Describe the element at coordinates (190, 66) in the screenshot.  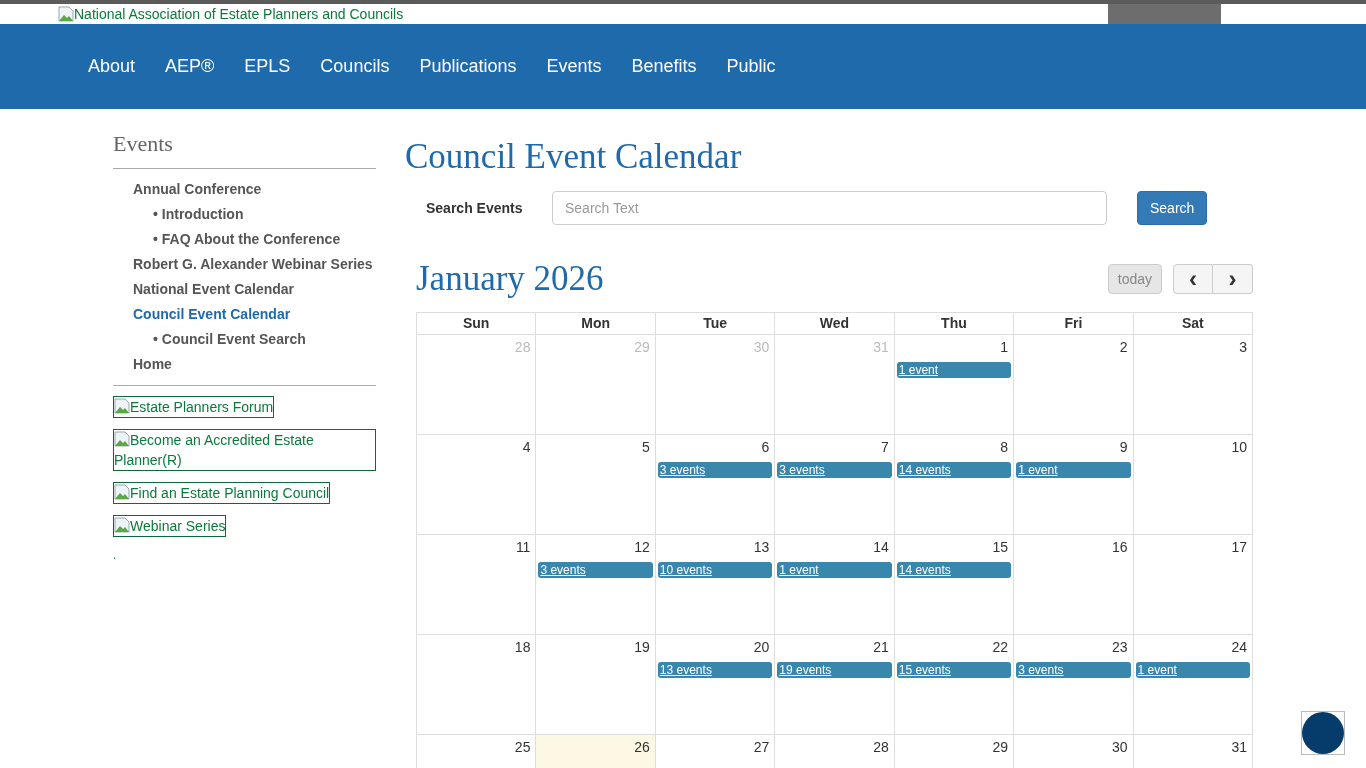
I see `nav-link: AEP®` at that location.